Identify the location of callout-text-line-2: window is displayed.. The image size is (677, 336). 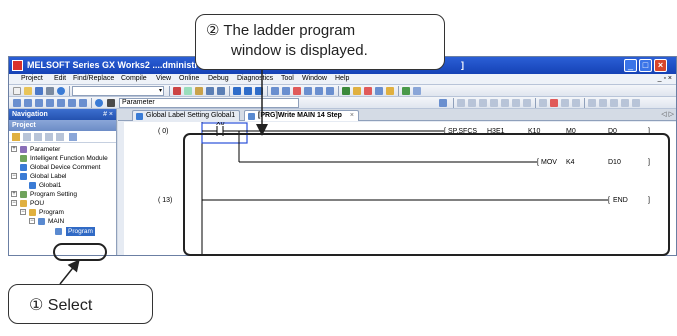
(299, 50).